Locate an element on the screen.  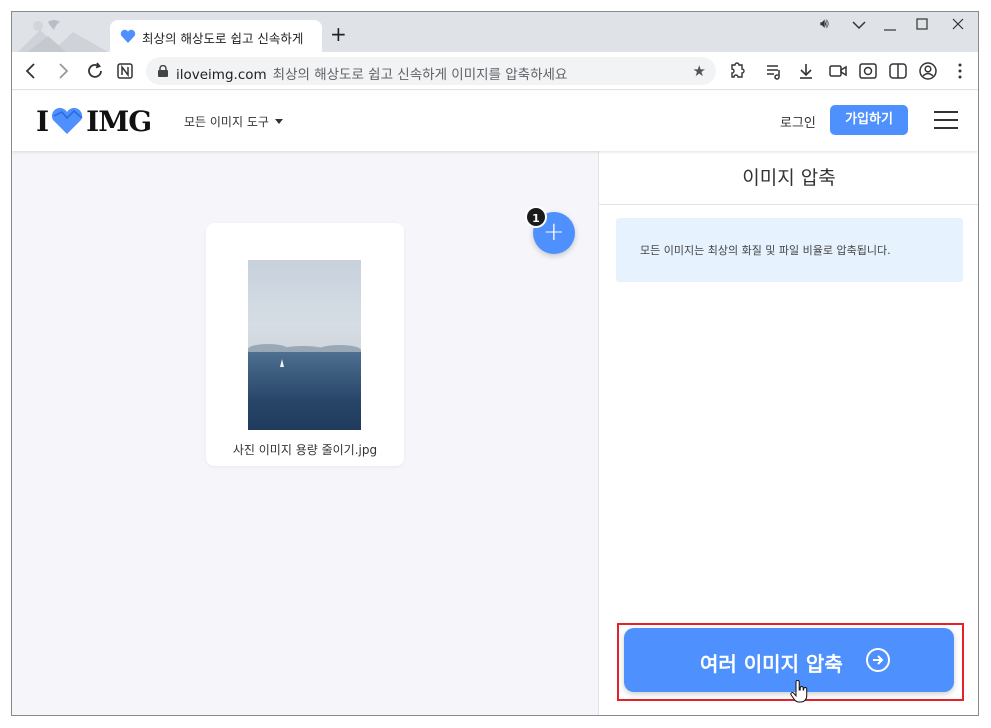
iloveimg-logo: I IMG is located at coordinates (94, 121).